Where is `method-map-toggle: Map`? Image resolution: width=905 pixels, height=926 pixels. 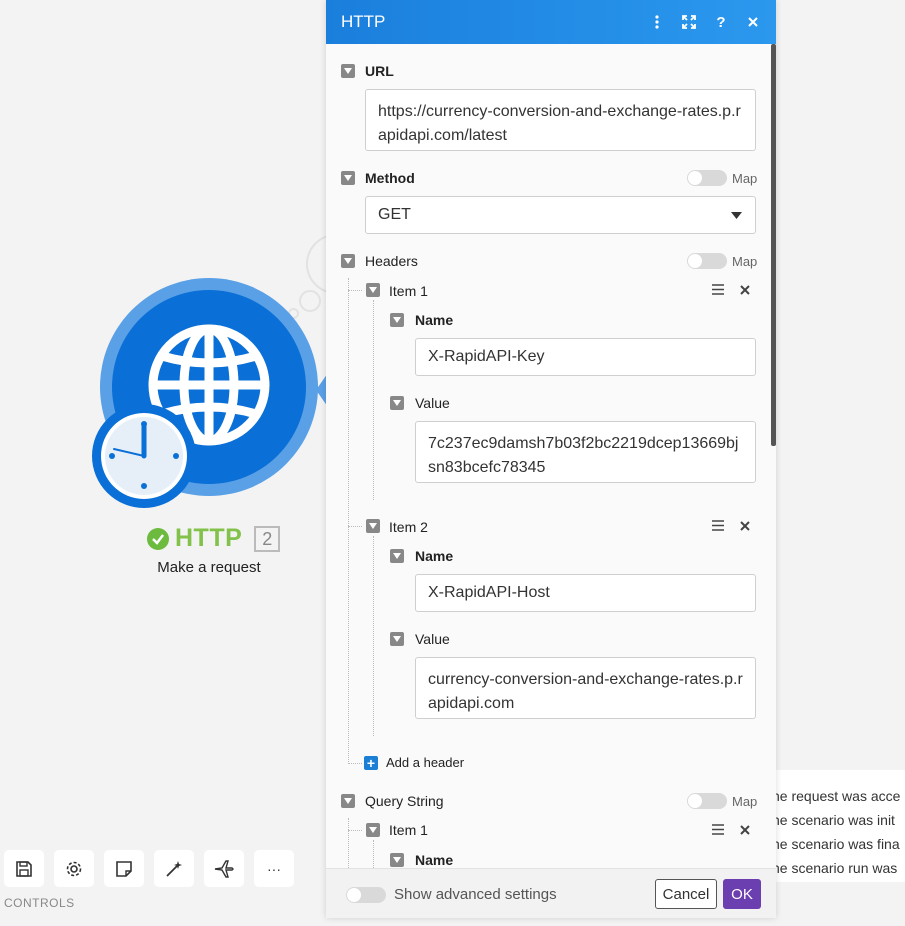 method-map-toggle: Map is located at coordinates (722, 178).